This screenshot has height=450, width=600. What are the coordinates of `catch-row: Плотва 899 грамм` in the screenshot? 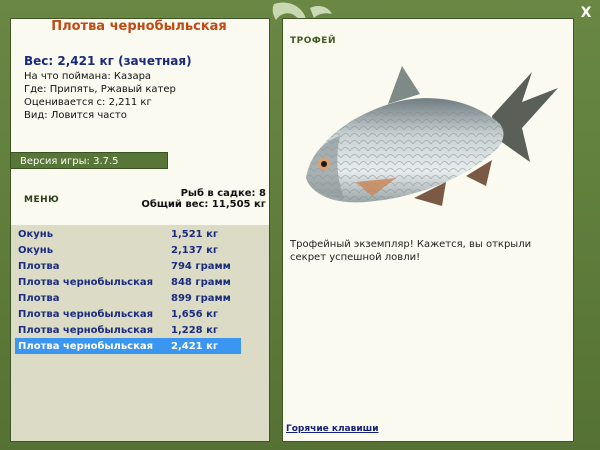 It's located at (128, 298).